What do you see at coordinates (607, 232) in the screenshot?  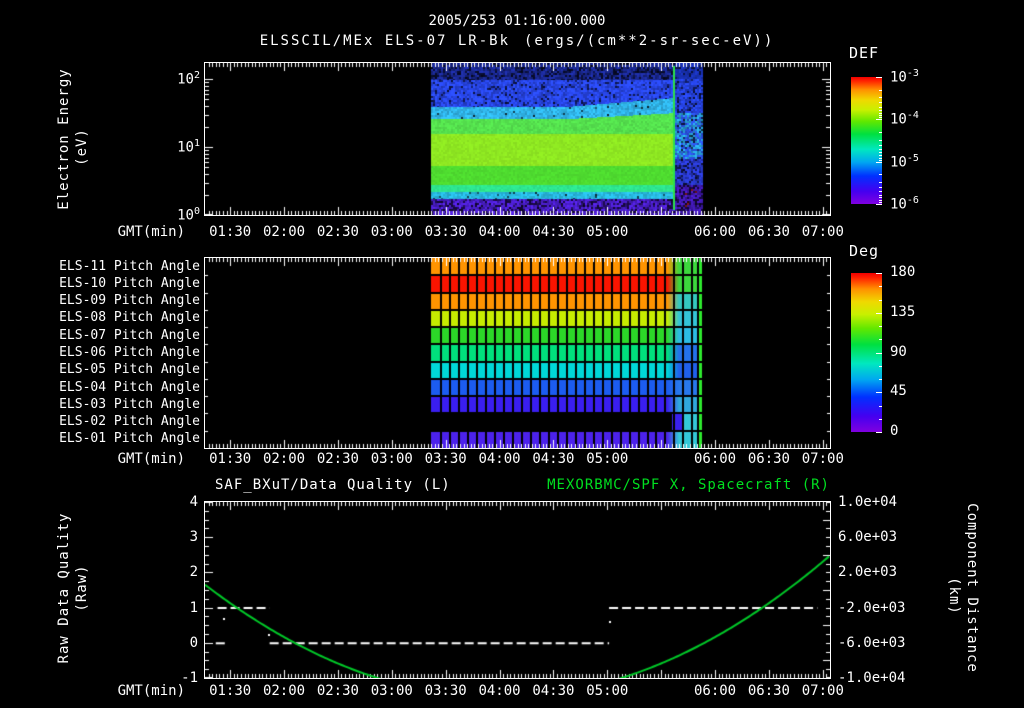 I see `time-tick-label-top: 05:00` at bounding box center [607, 232].